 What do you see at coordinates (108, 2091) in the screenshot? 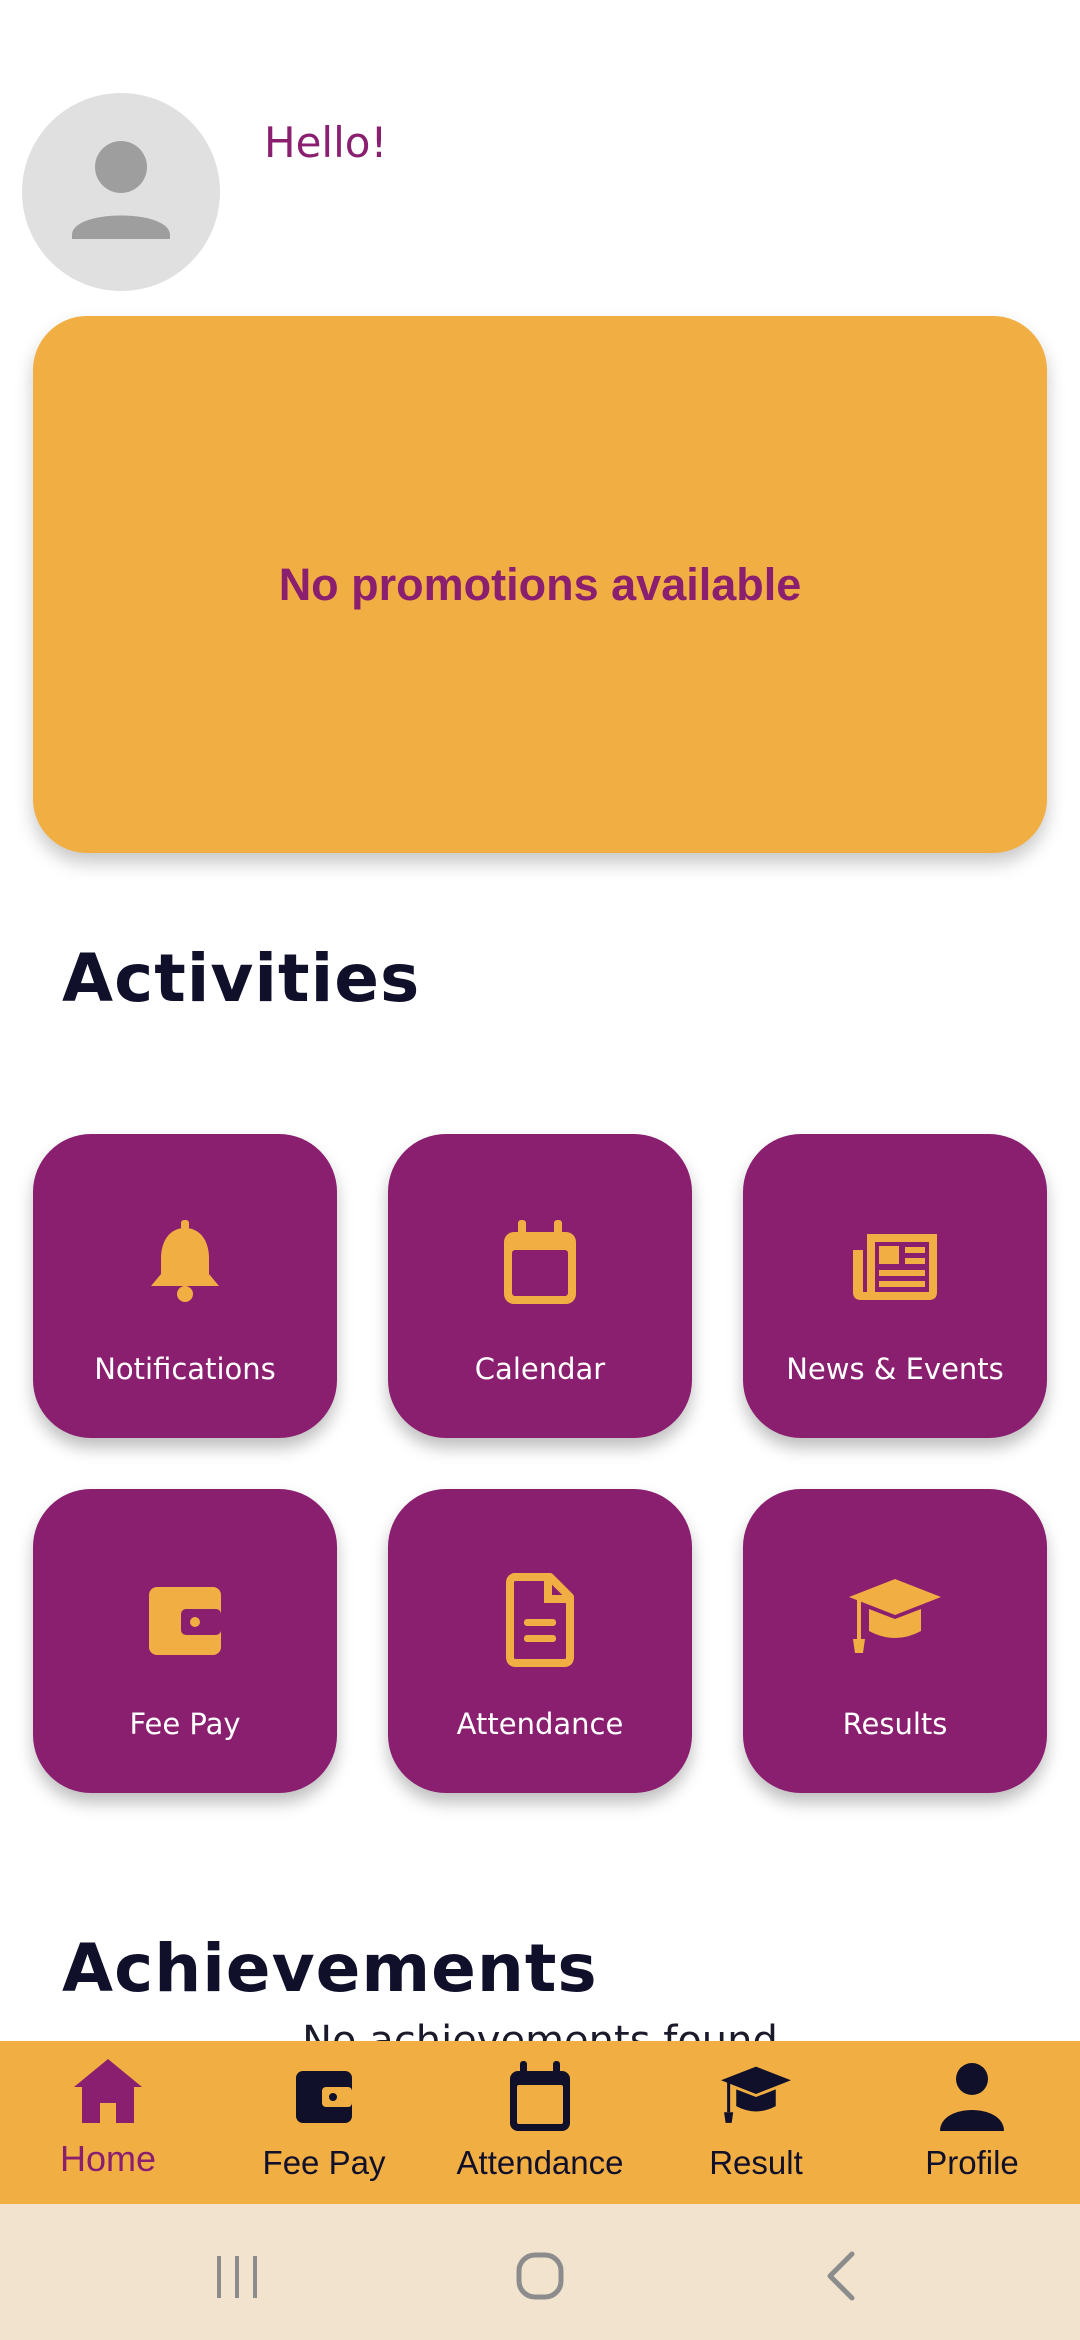
I see `home-icon` at bounding box center [108, 2091].